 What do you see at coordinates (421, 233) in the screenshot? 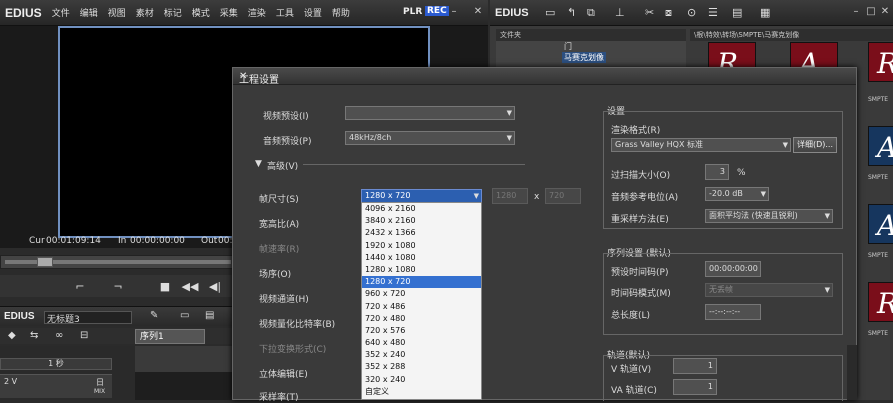
I see `frame-size-option: 2432 x 1366` at bounding box center [421, 233].